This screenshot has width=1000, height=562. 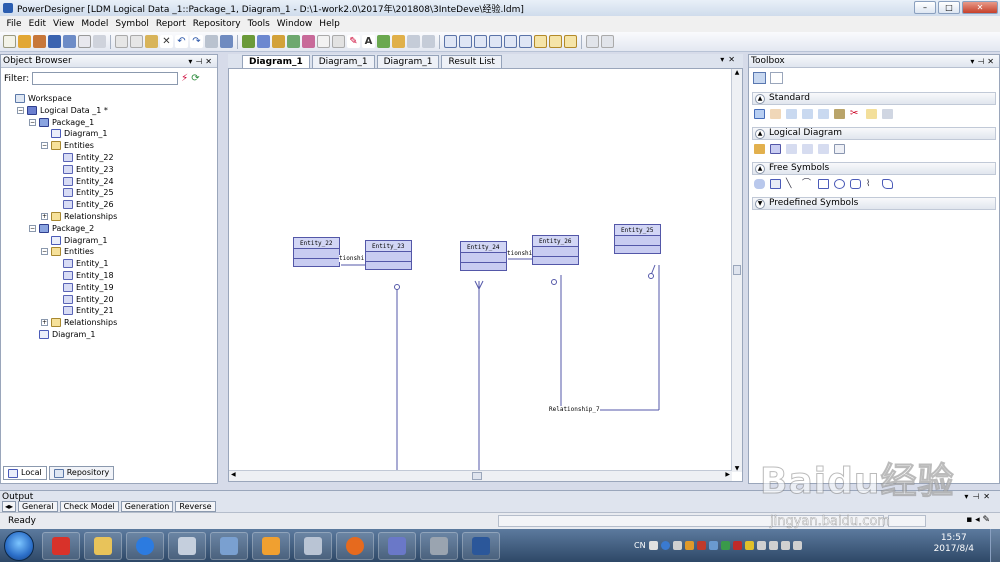 I want to click on line-tool-icon: ╲, so click(x=791, y=184).